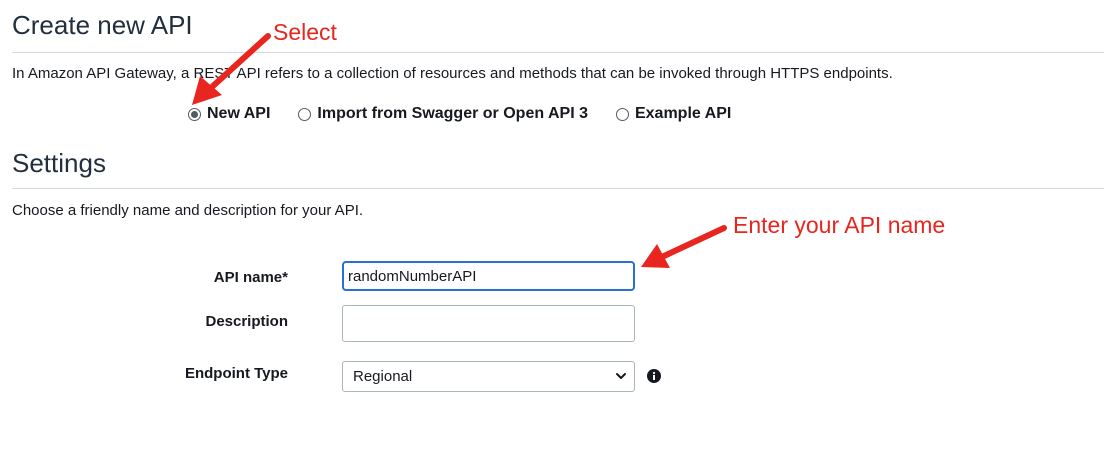  I want to click on endpoint-type-value: Regional, so click(383, 376).